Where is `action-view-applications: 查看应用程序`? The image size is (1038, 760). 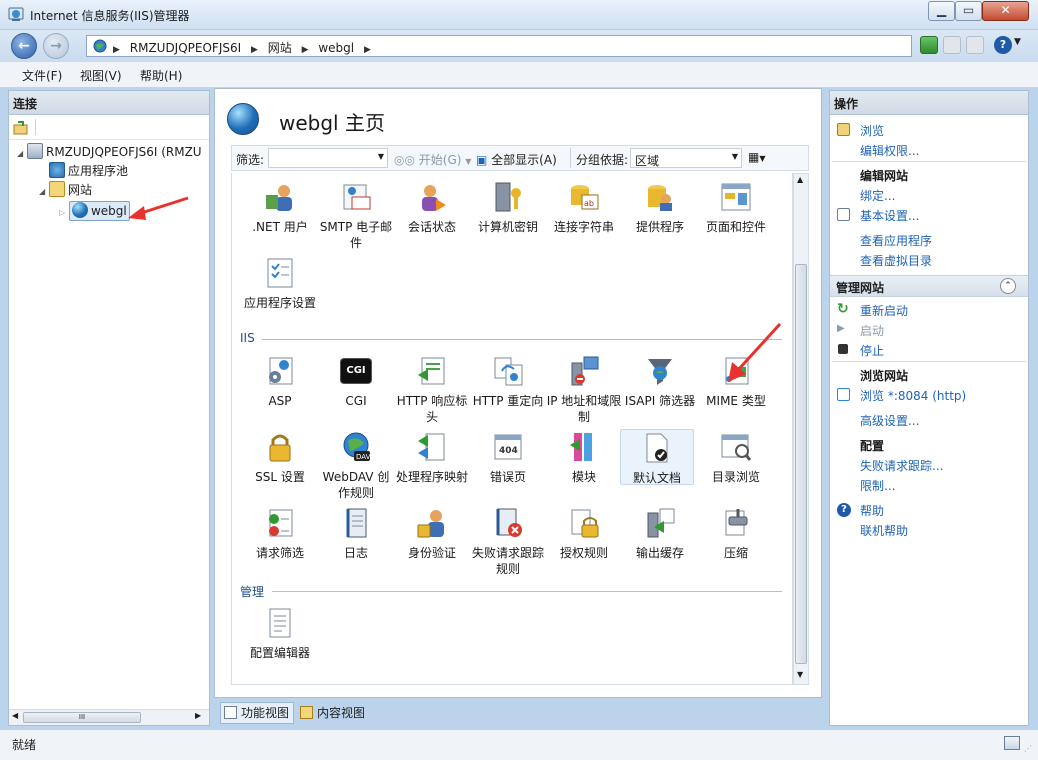
action-view-applications: 查看应用程序 is located at coordinates (896, 240).